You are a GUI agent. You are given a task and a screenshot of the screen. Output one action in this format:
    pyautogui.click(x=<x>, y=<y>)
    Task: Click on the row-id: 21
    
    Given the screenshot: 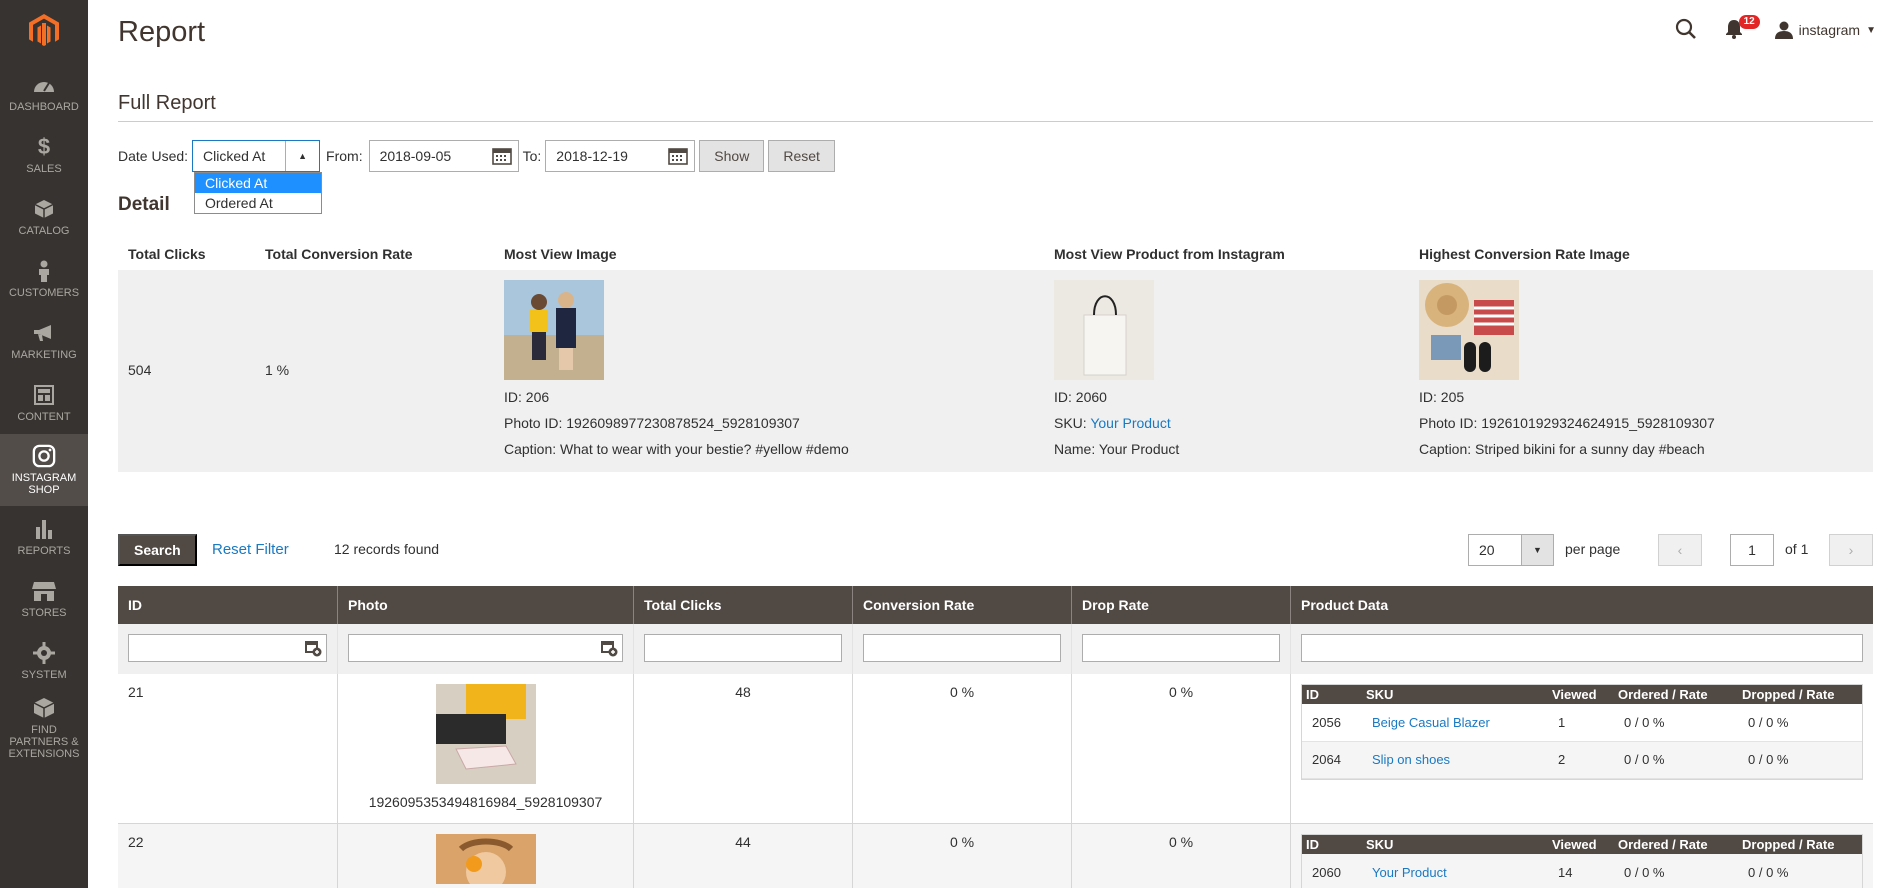 What is the action you would take?
    pyautogui.click(x=228, y=748)
    